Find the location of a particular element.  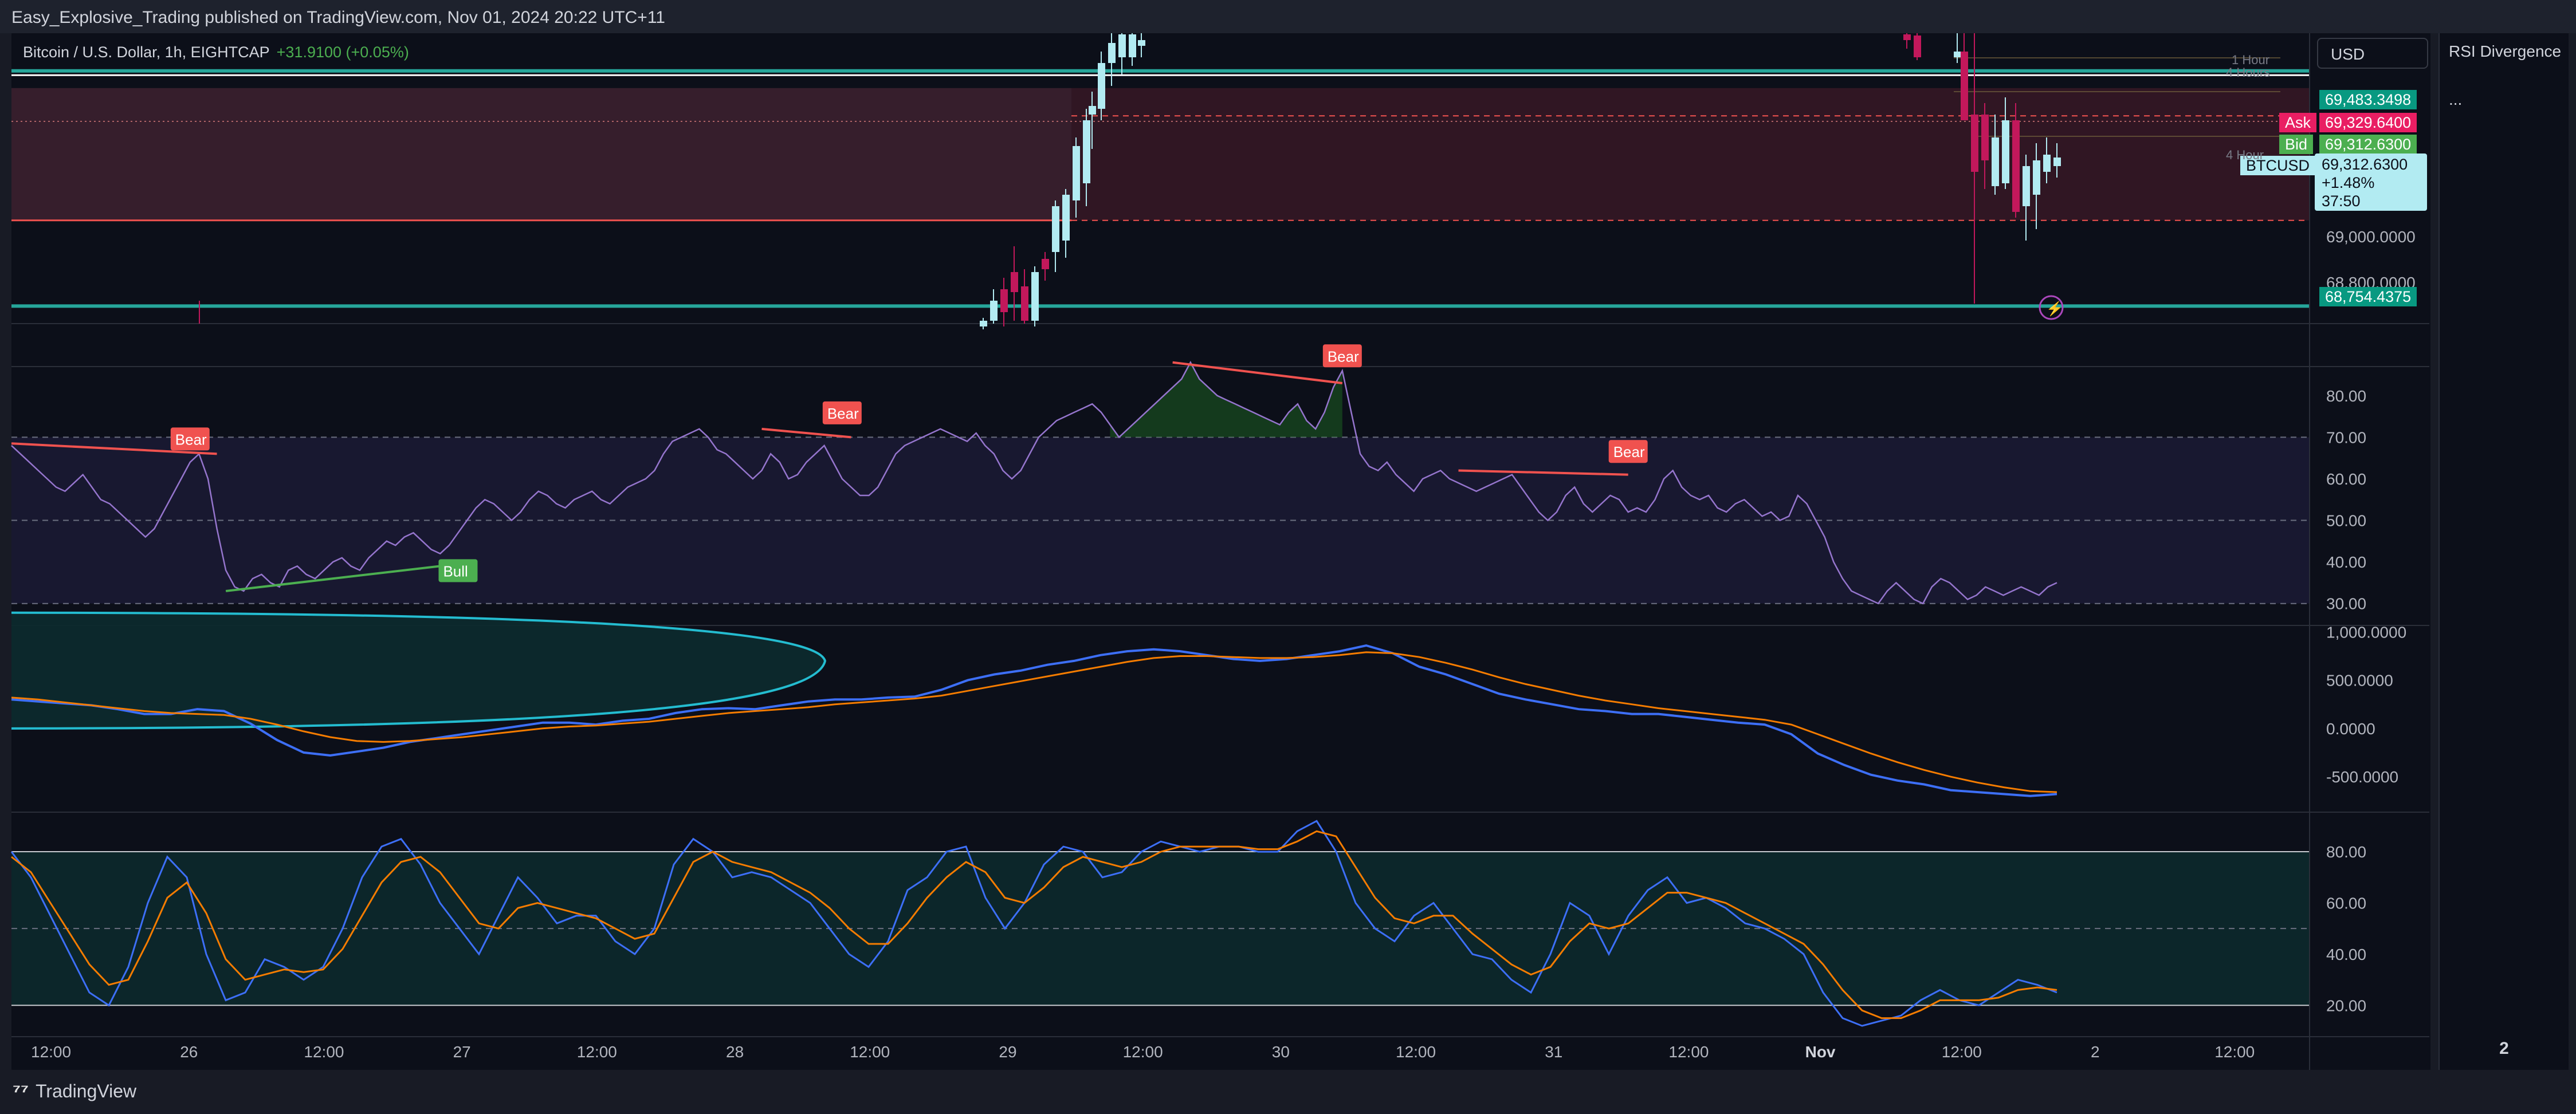

currency-label: USD is located at coordinates (2348, 54).